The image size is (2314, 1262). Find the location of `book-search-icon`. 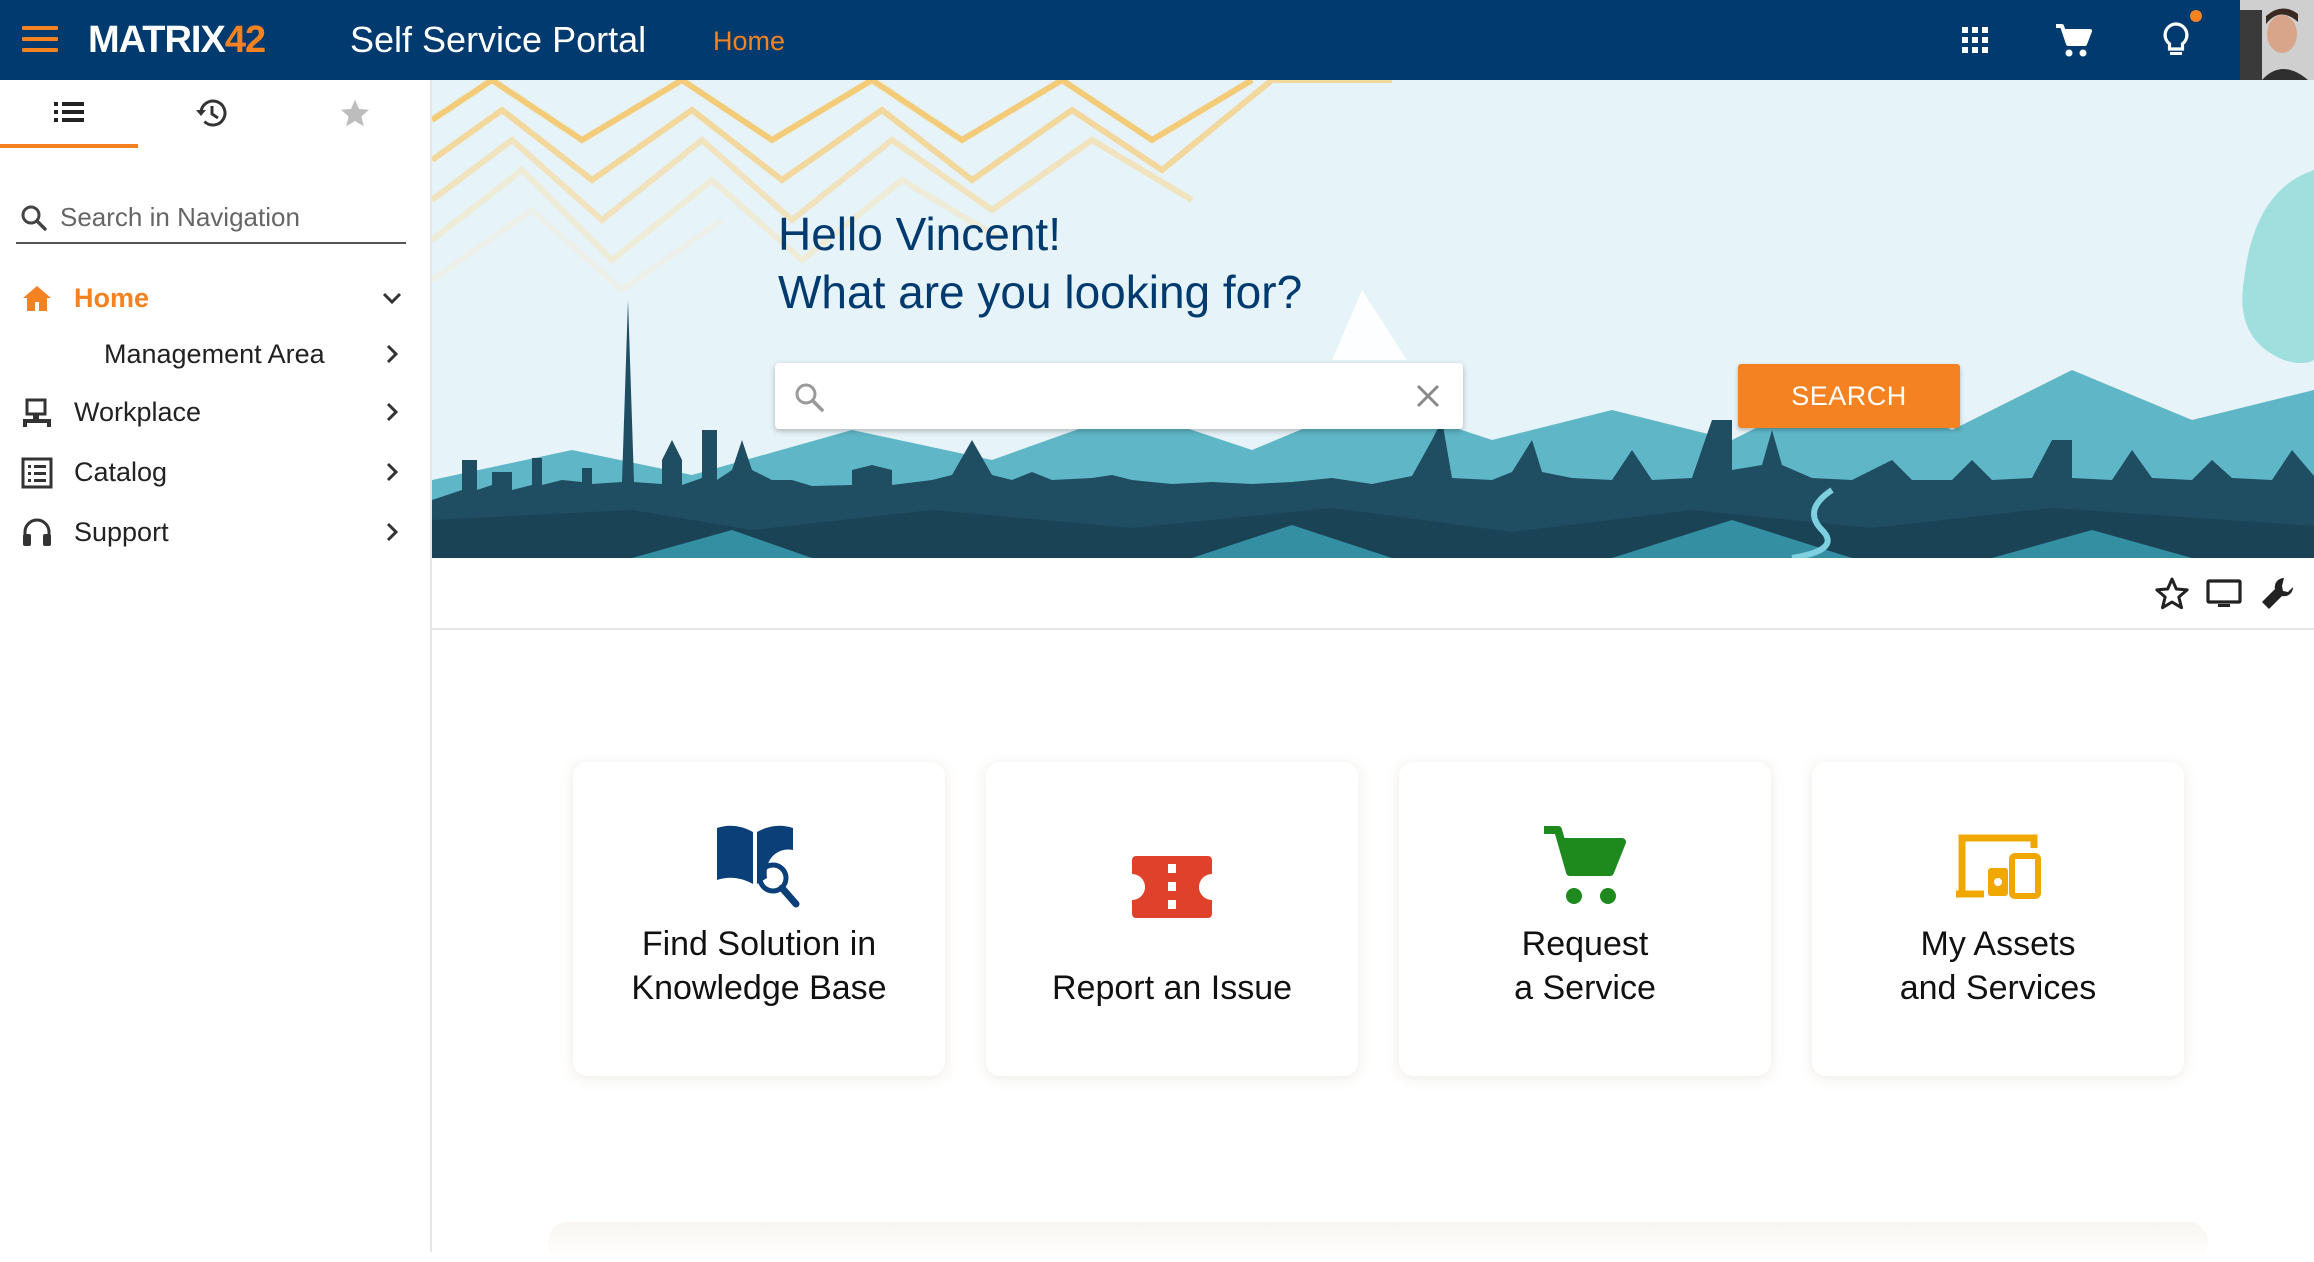

book-search-icon is located at coordinates (758, 866).